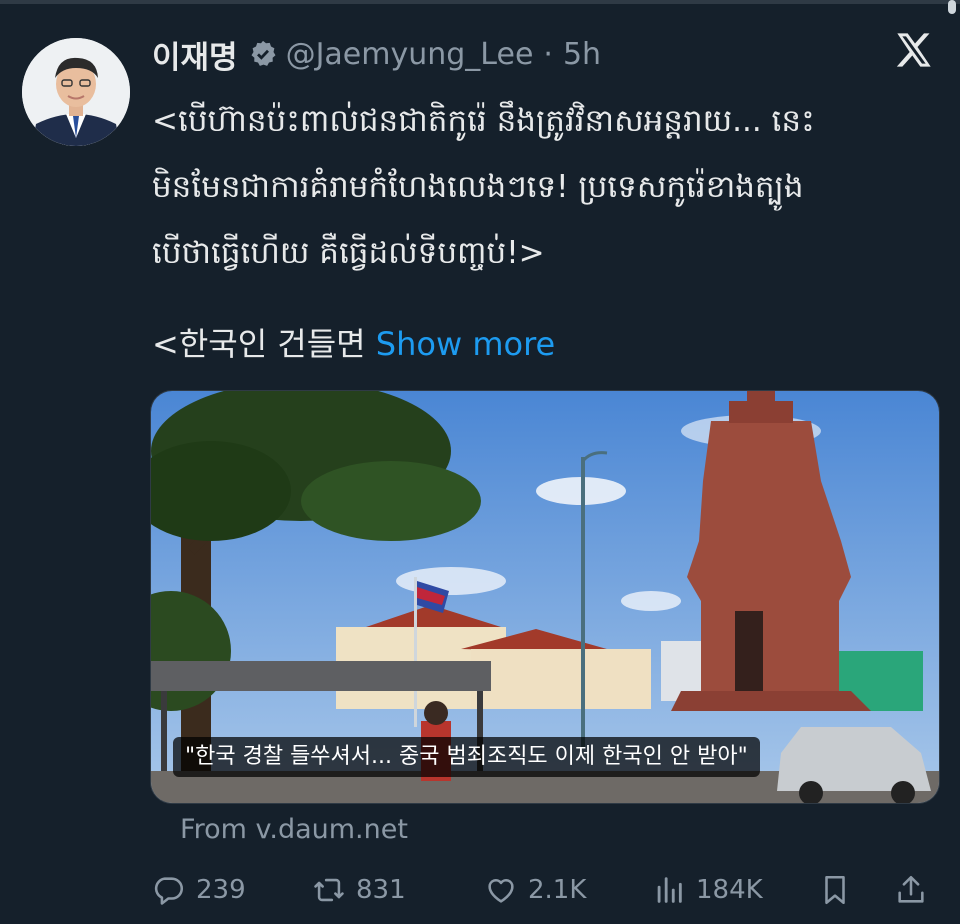 The image size is (960, 924). I want to click on repost-icon, so click(329, 890).